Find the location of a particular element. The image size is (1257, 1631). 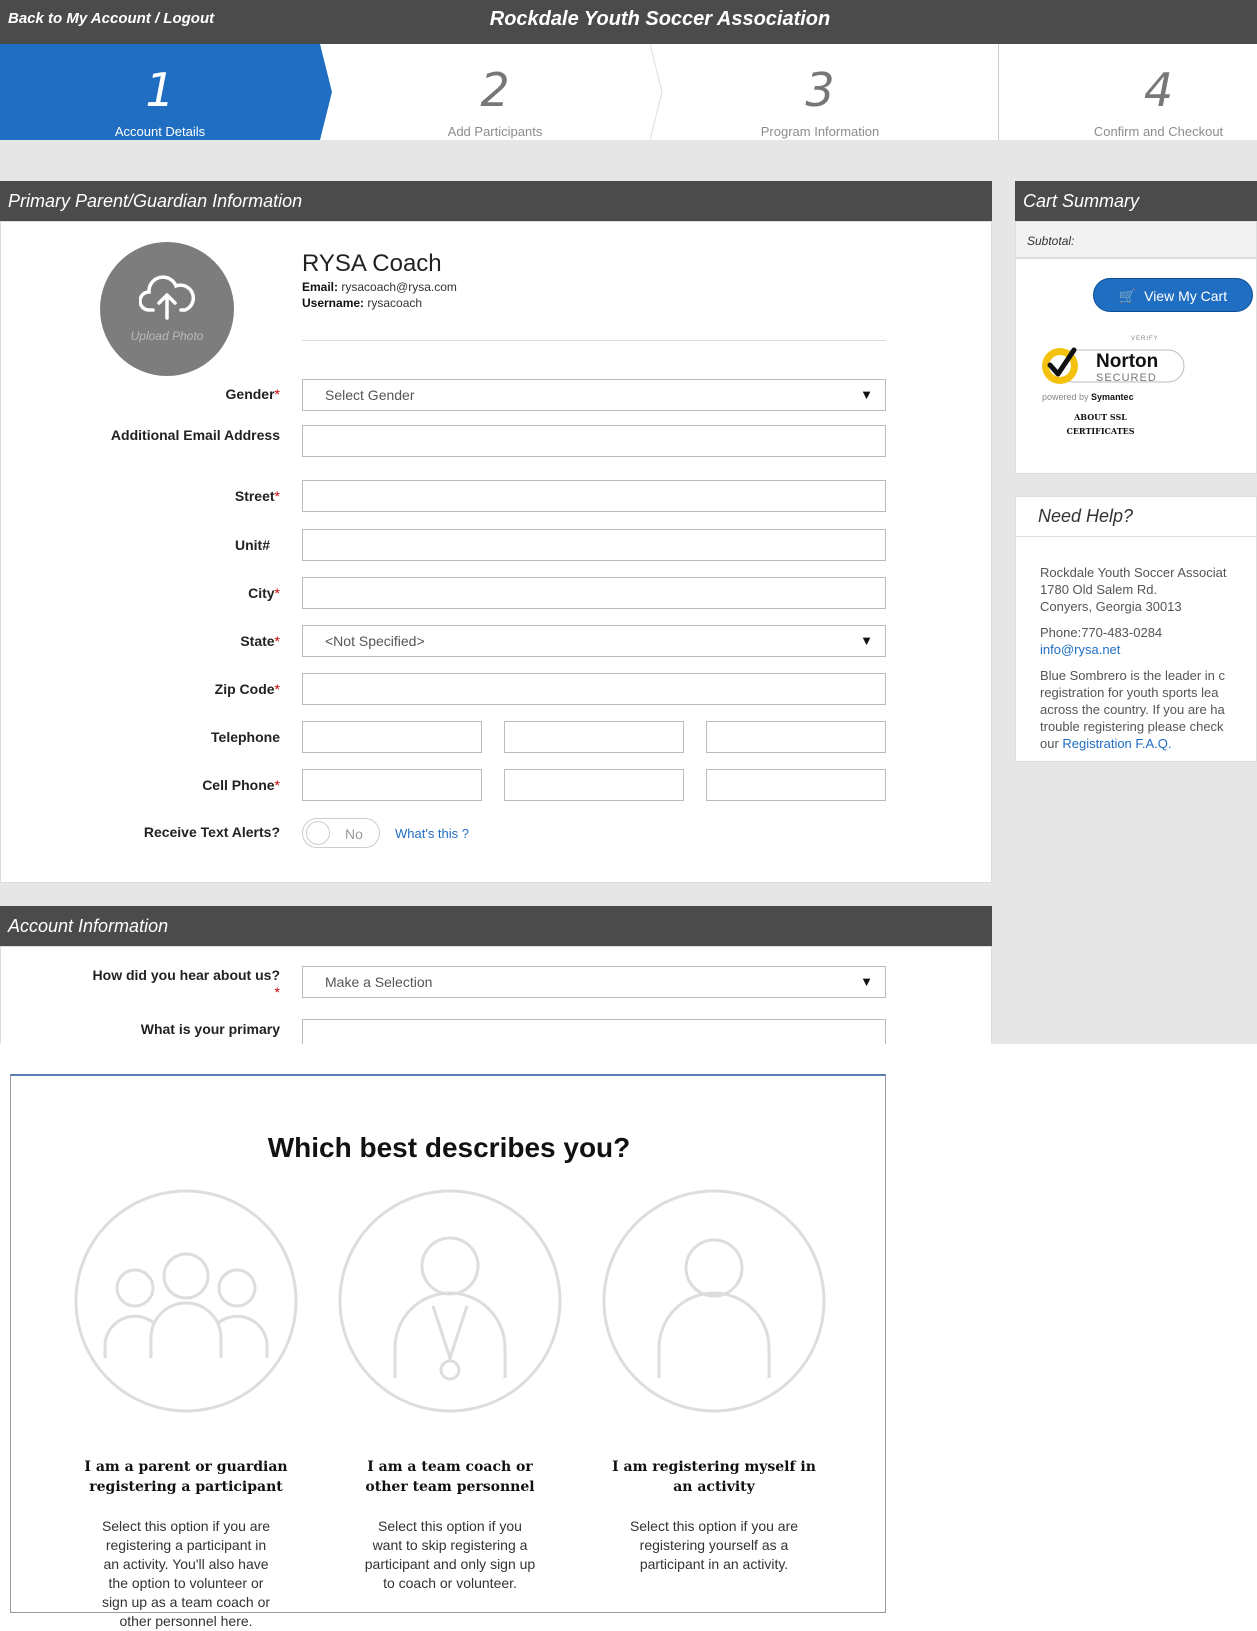

step-number: 1 is located at coordinates (160, 90).